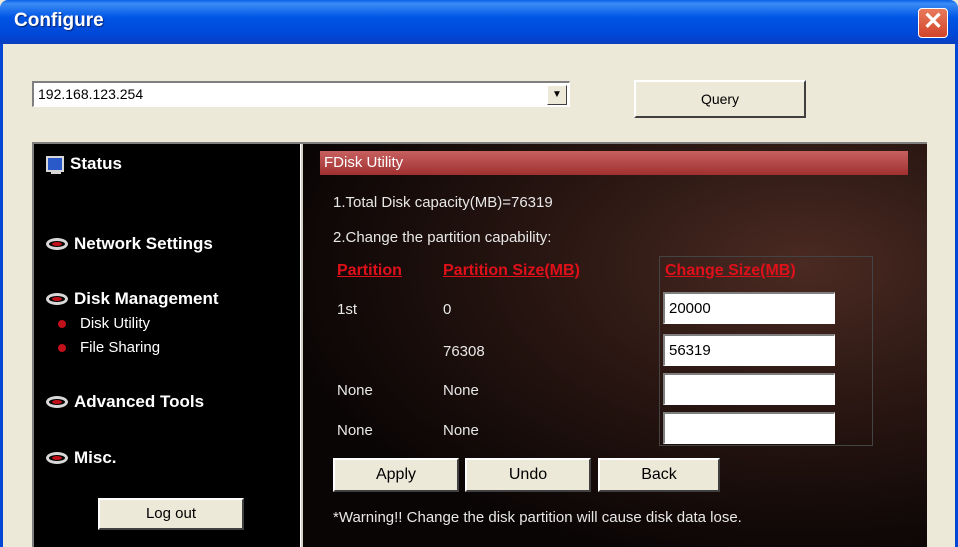  I want to click on nav-disk-utility: Disk Utility, so click(104, 323).